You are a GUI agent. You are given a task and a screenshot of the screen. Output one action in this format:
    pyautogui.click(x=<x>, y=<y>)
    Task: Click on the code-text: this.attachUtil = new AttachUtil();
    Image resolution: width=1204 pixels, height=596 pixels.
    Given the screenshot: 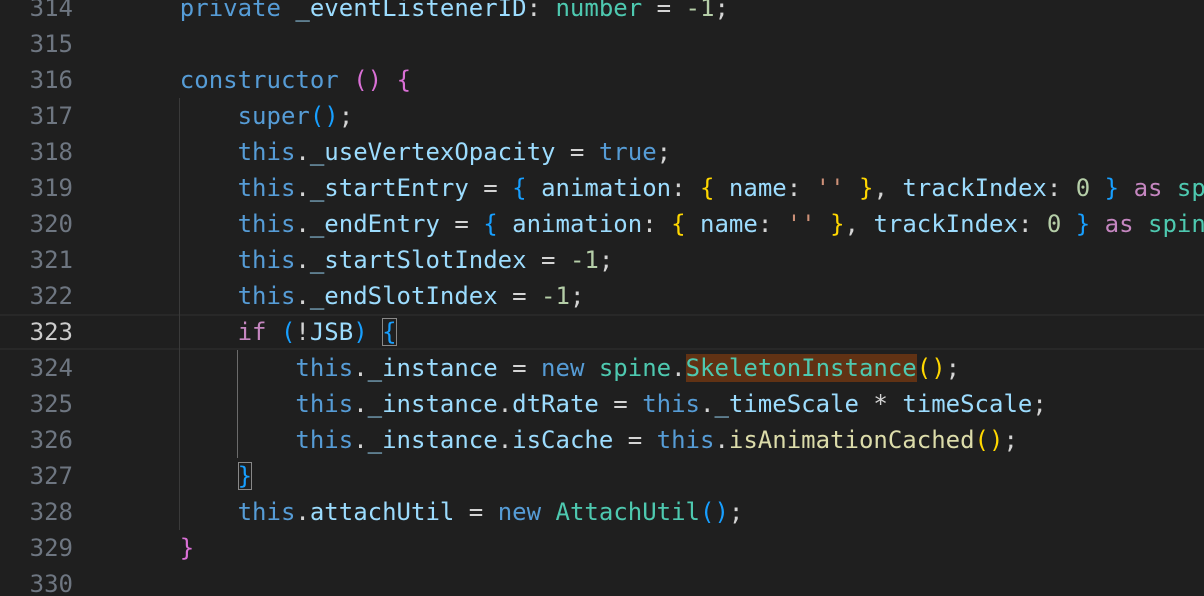 What is the action you would take?
    pyautogui.click(x=433, y=512)
    